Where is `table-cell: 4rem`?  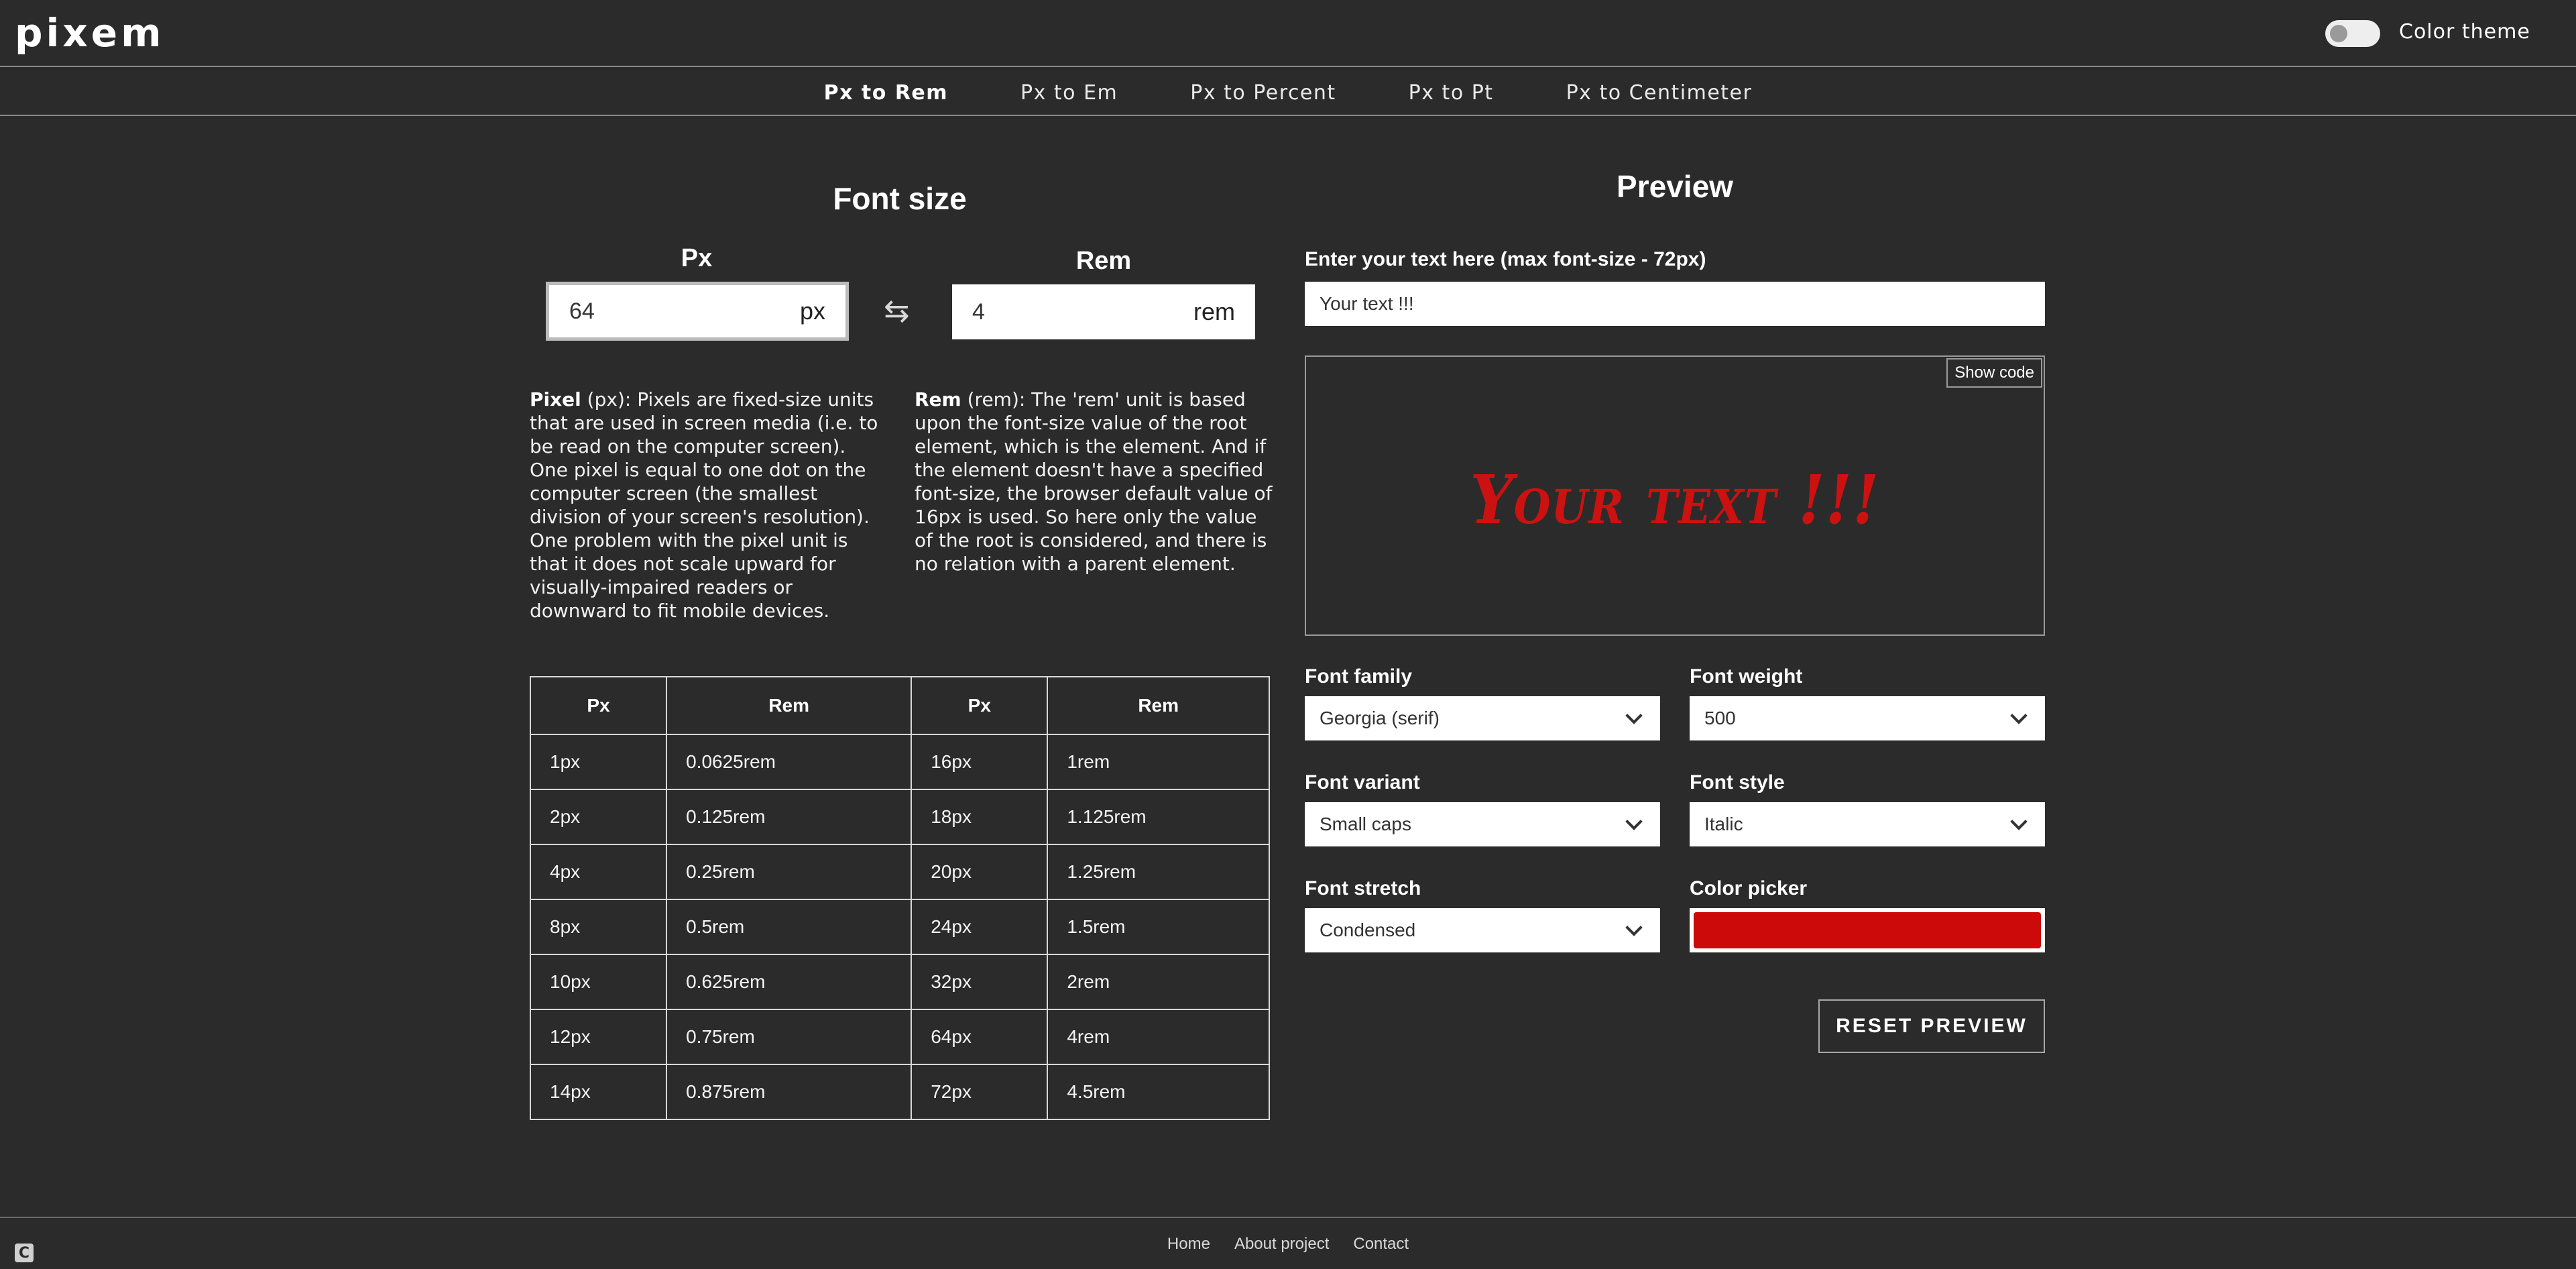 table-cell: 4rem is located at coordinates (1158, 1037).